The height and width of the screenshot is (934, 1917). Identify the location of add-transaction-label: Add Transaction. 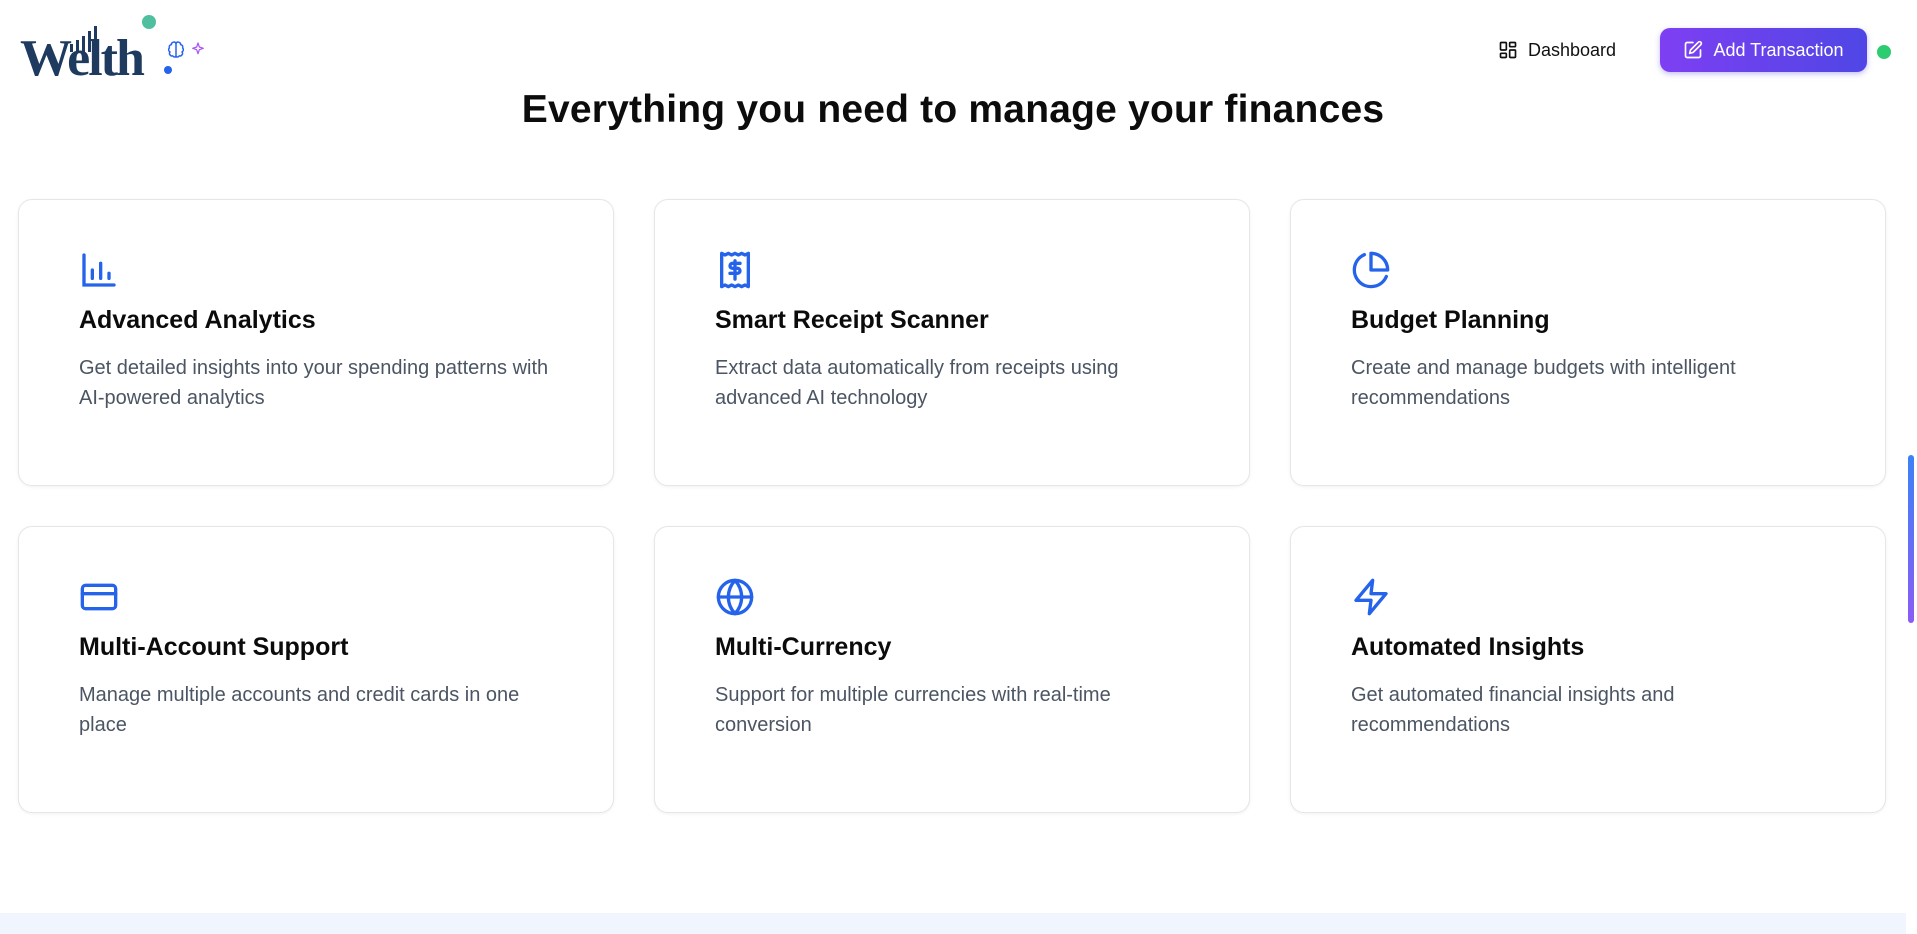
(1778, 49).